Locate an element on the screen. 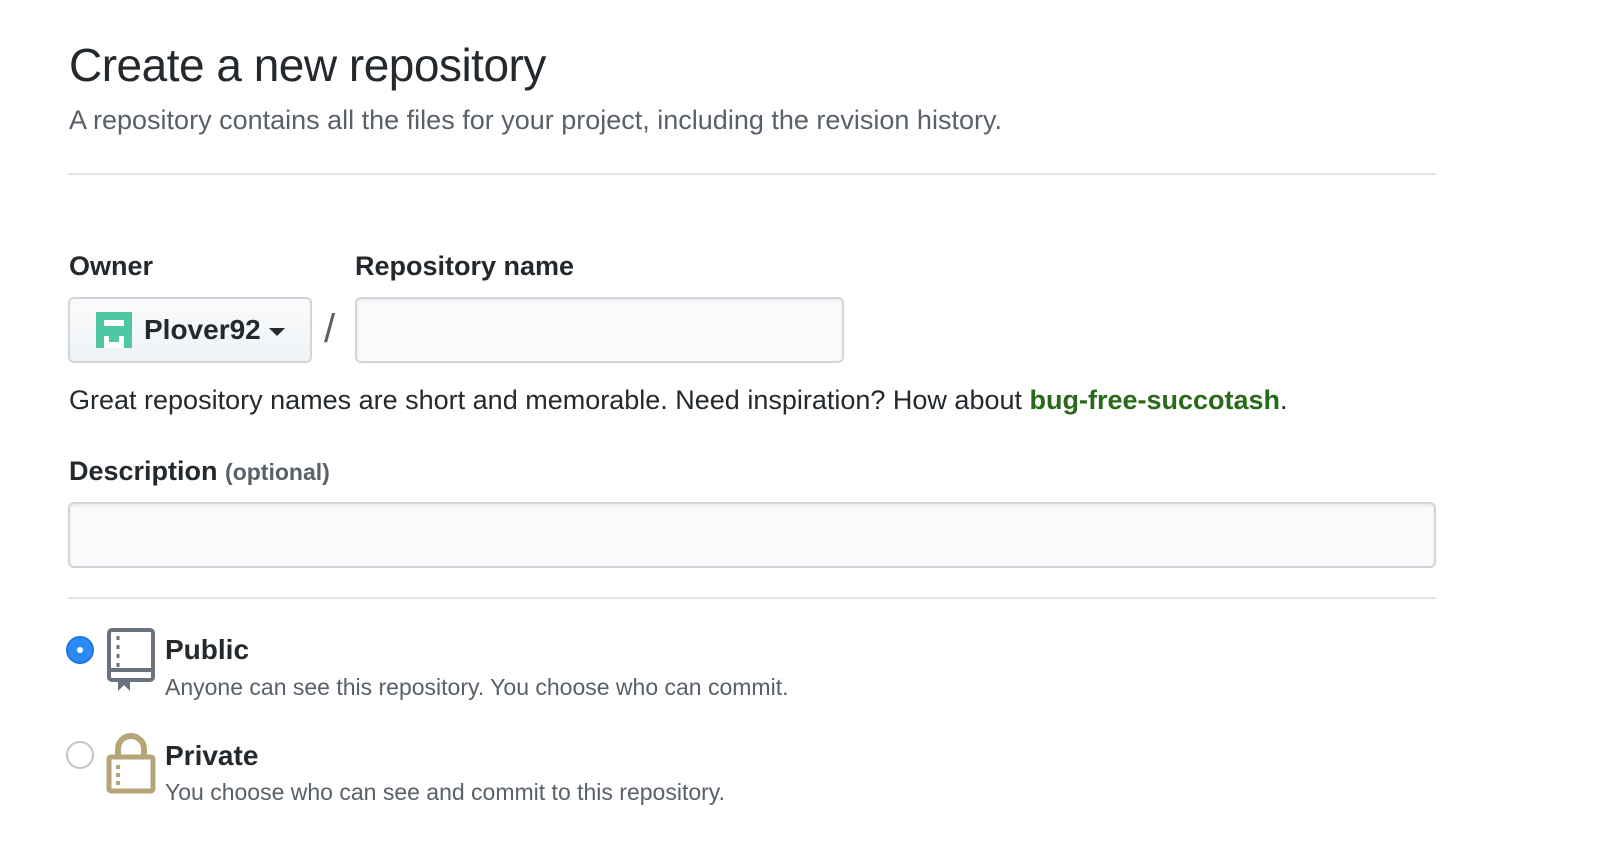 The width and height of the screenshot is (1606, 844). private-option-title: Private is located at coordinates (211, 756).